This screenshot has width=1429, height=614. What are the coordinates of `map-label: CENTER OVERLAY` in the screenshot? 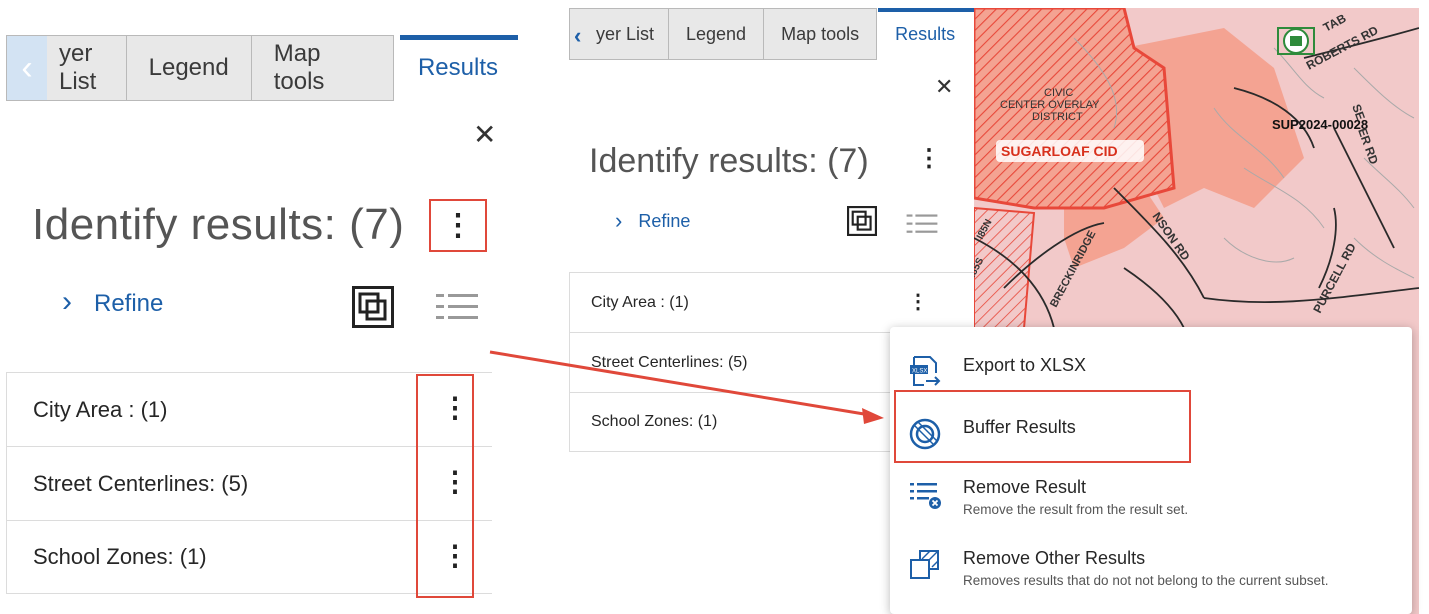 It's located at (1050, 105).